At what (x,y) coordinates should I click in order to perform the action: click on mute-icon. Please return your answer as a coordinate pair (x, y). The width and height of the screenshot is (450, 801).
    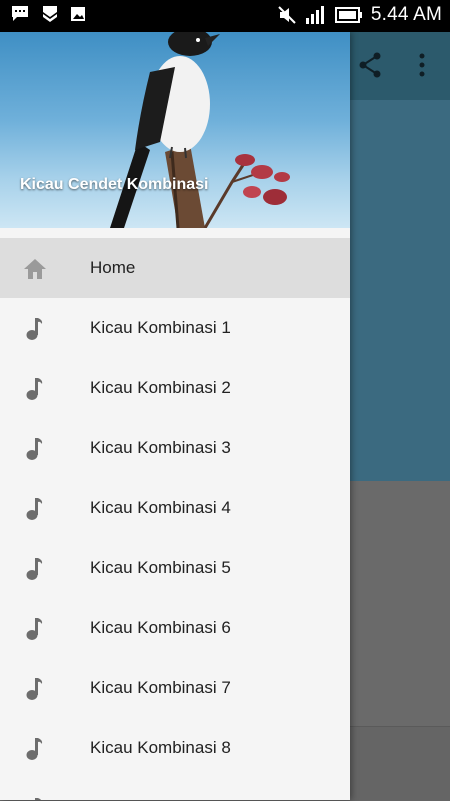
    Looking at the image, I should click on (287, 15).